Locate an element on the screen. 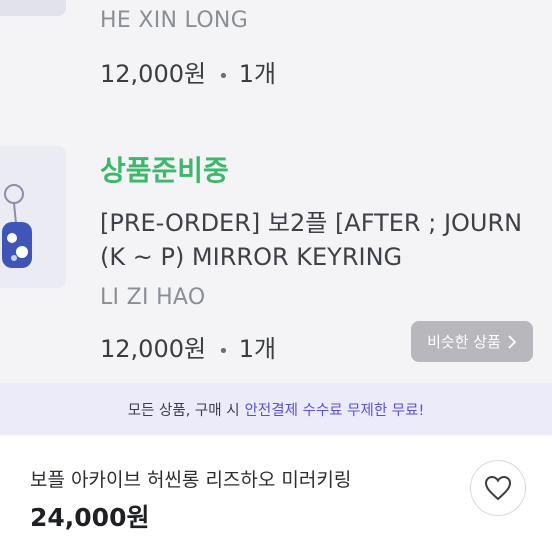 The height and width of the screenshot is (552, 552). banner-highlight: 안전결제 수수료 무제한 무료! is located at coordinates (334, 410).